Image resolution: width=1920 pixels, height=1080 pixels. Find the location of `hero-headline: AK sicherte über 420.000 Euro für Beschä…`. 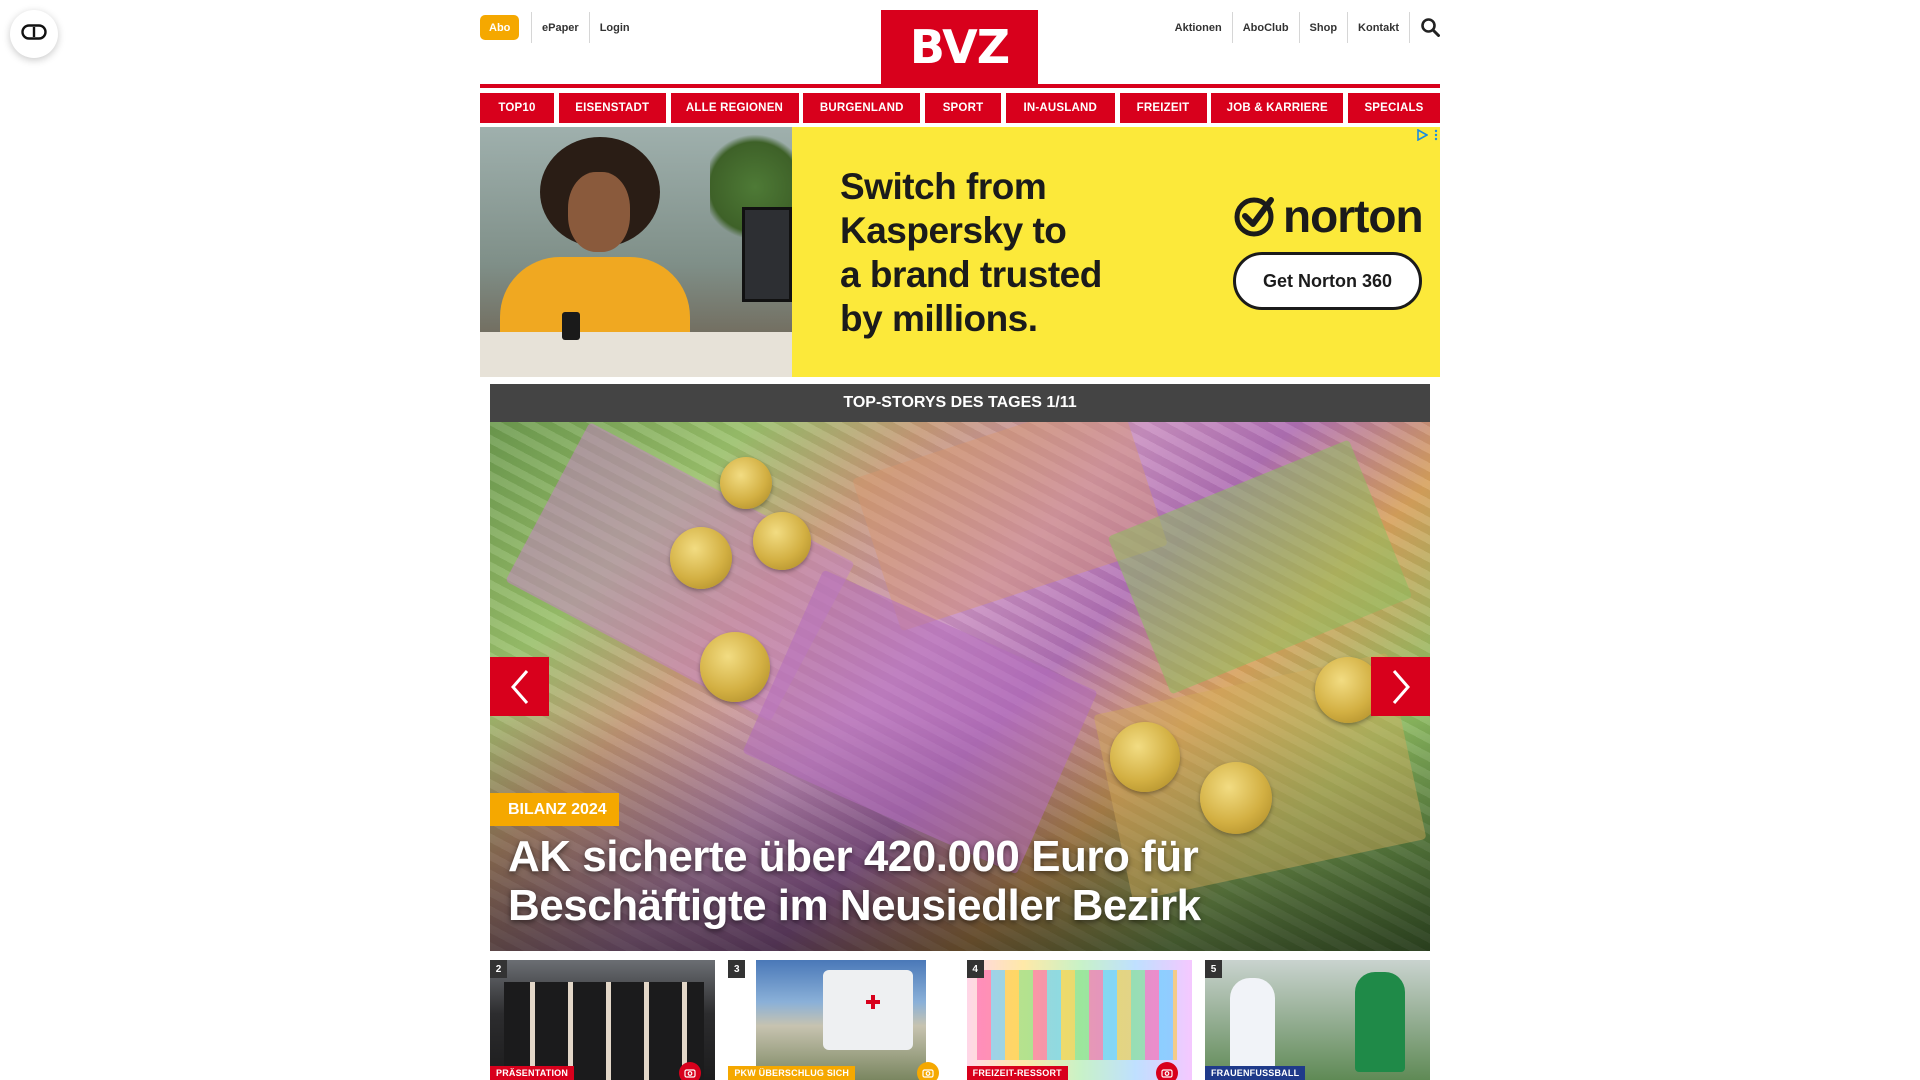

hero-headline: AK sicherte über 420.000 Euro für Beschä… is located at coordinates (948, 881).